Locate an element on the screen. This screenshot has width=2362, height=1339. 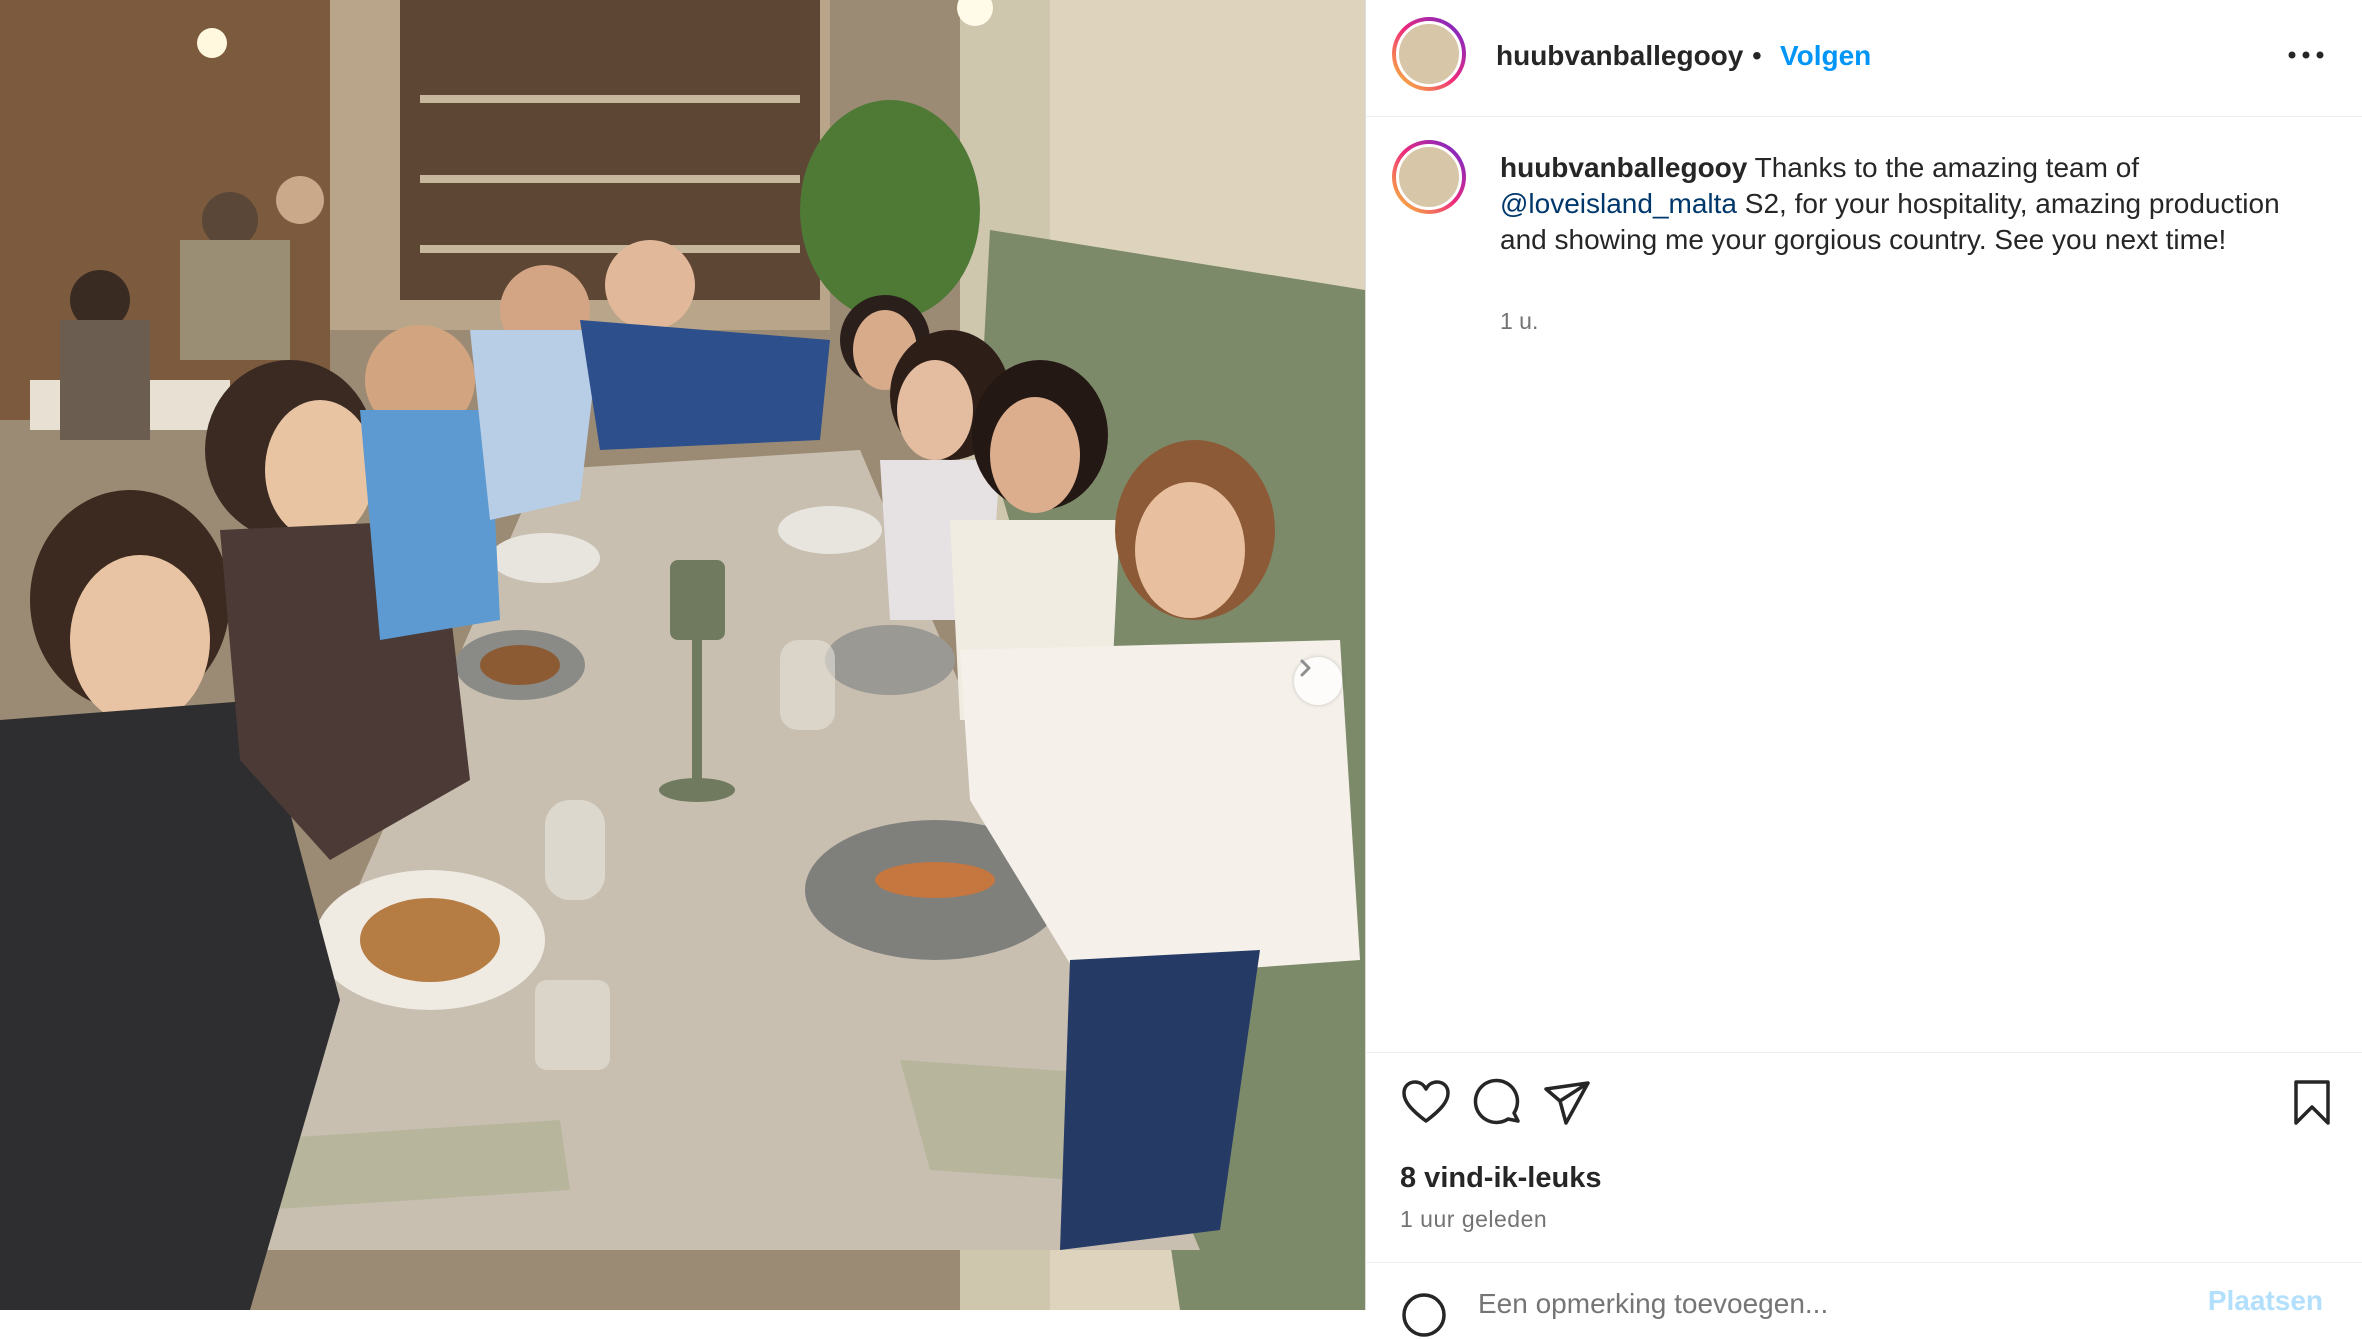
post-header: huubvanballegooy • Volgen is located at coordinates (1864, 58).